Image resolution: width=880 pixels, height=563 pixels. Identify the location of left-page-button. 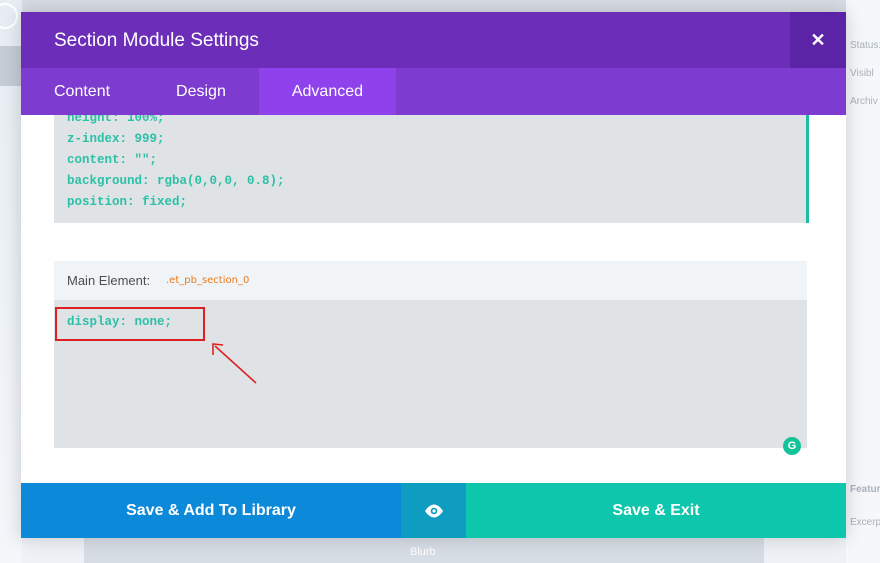
(11, 66).